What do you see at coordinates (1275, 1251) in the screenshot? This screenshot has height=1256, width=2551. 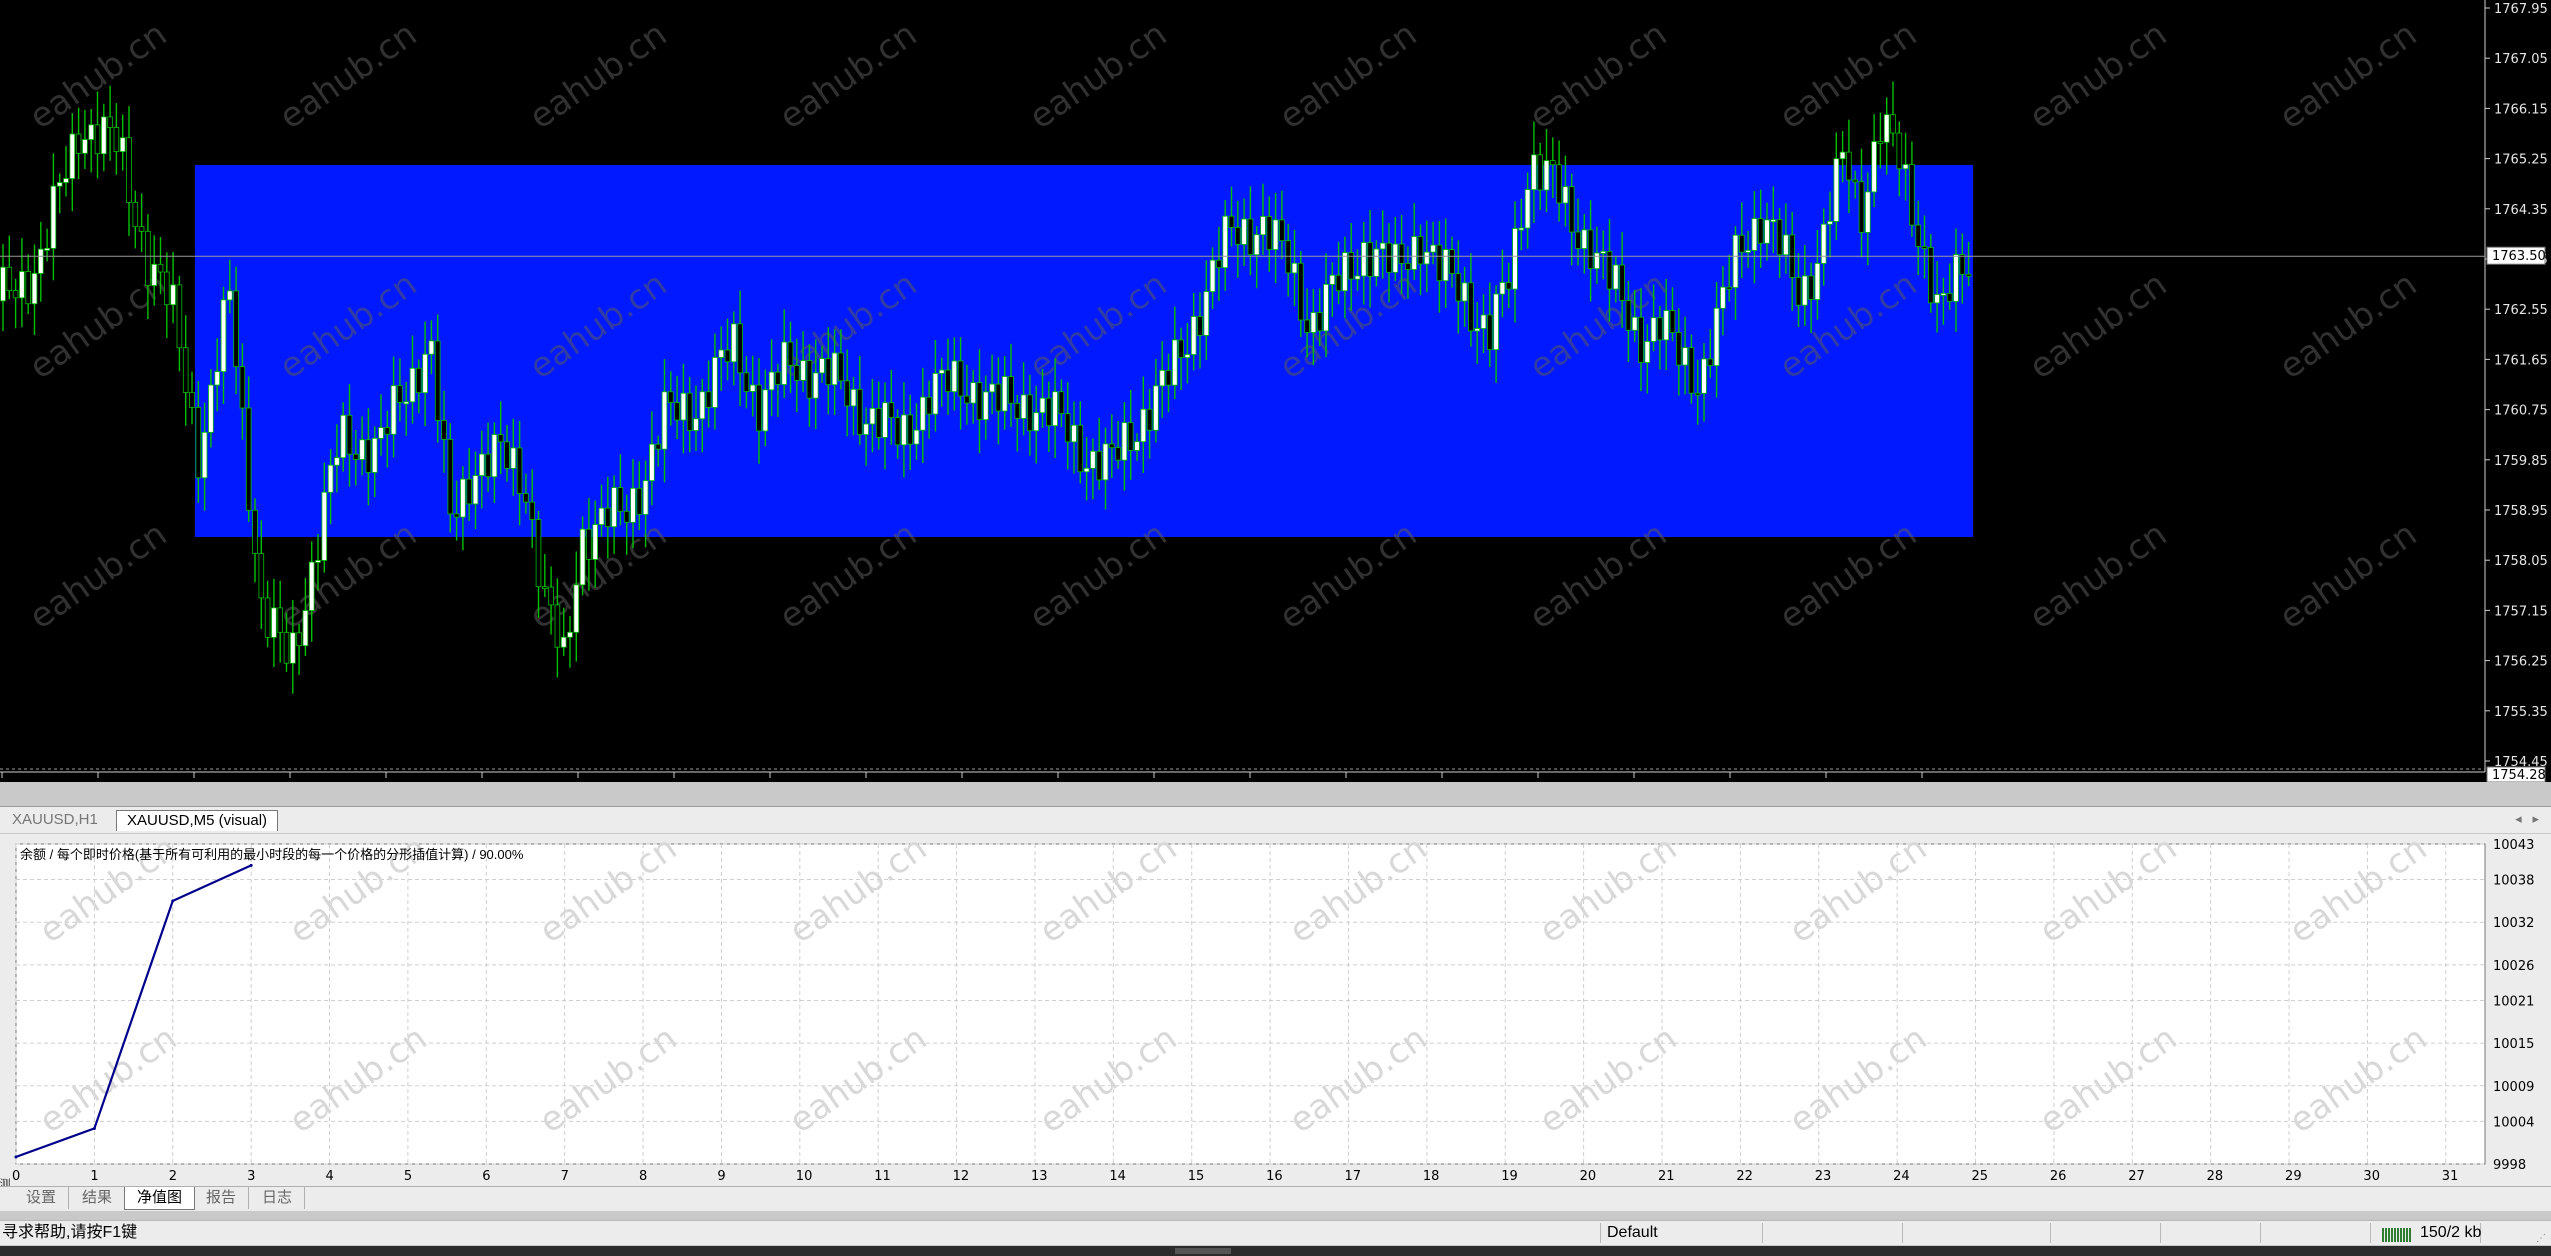 I see `taskbar-strip` at bounding box center [1275, 1251].